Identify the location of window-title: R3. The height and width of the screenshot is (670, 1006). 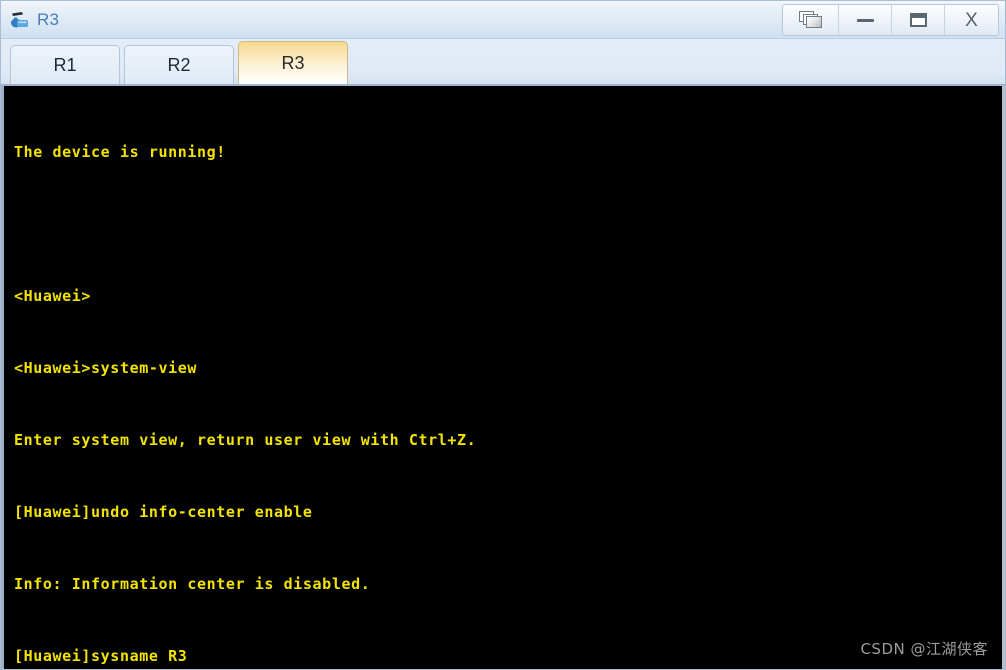
(48, 19).